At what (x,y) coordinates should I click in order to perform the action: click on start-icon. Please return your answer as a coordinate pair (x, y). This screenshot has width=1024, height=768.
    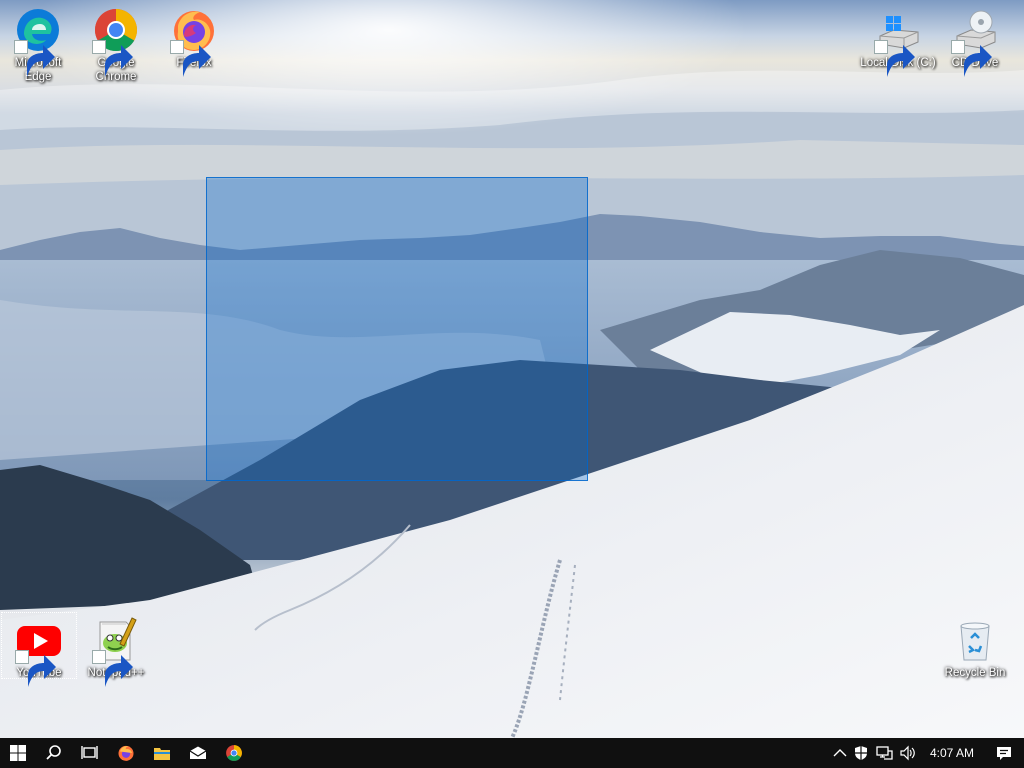
    Looking at the image, I should click on (18, 753).